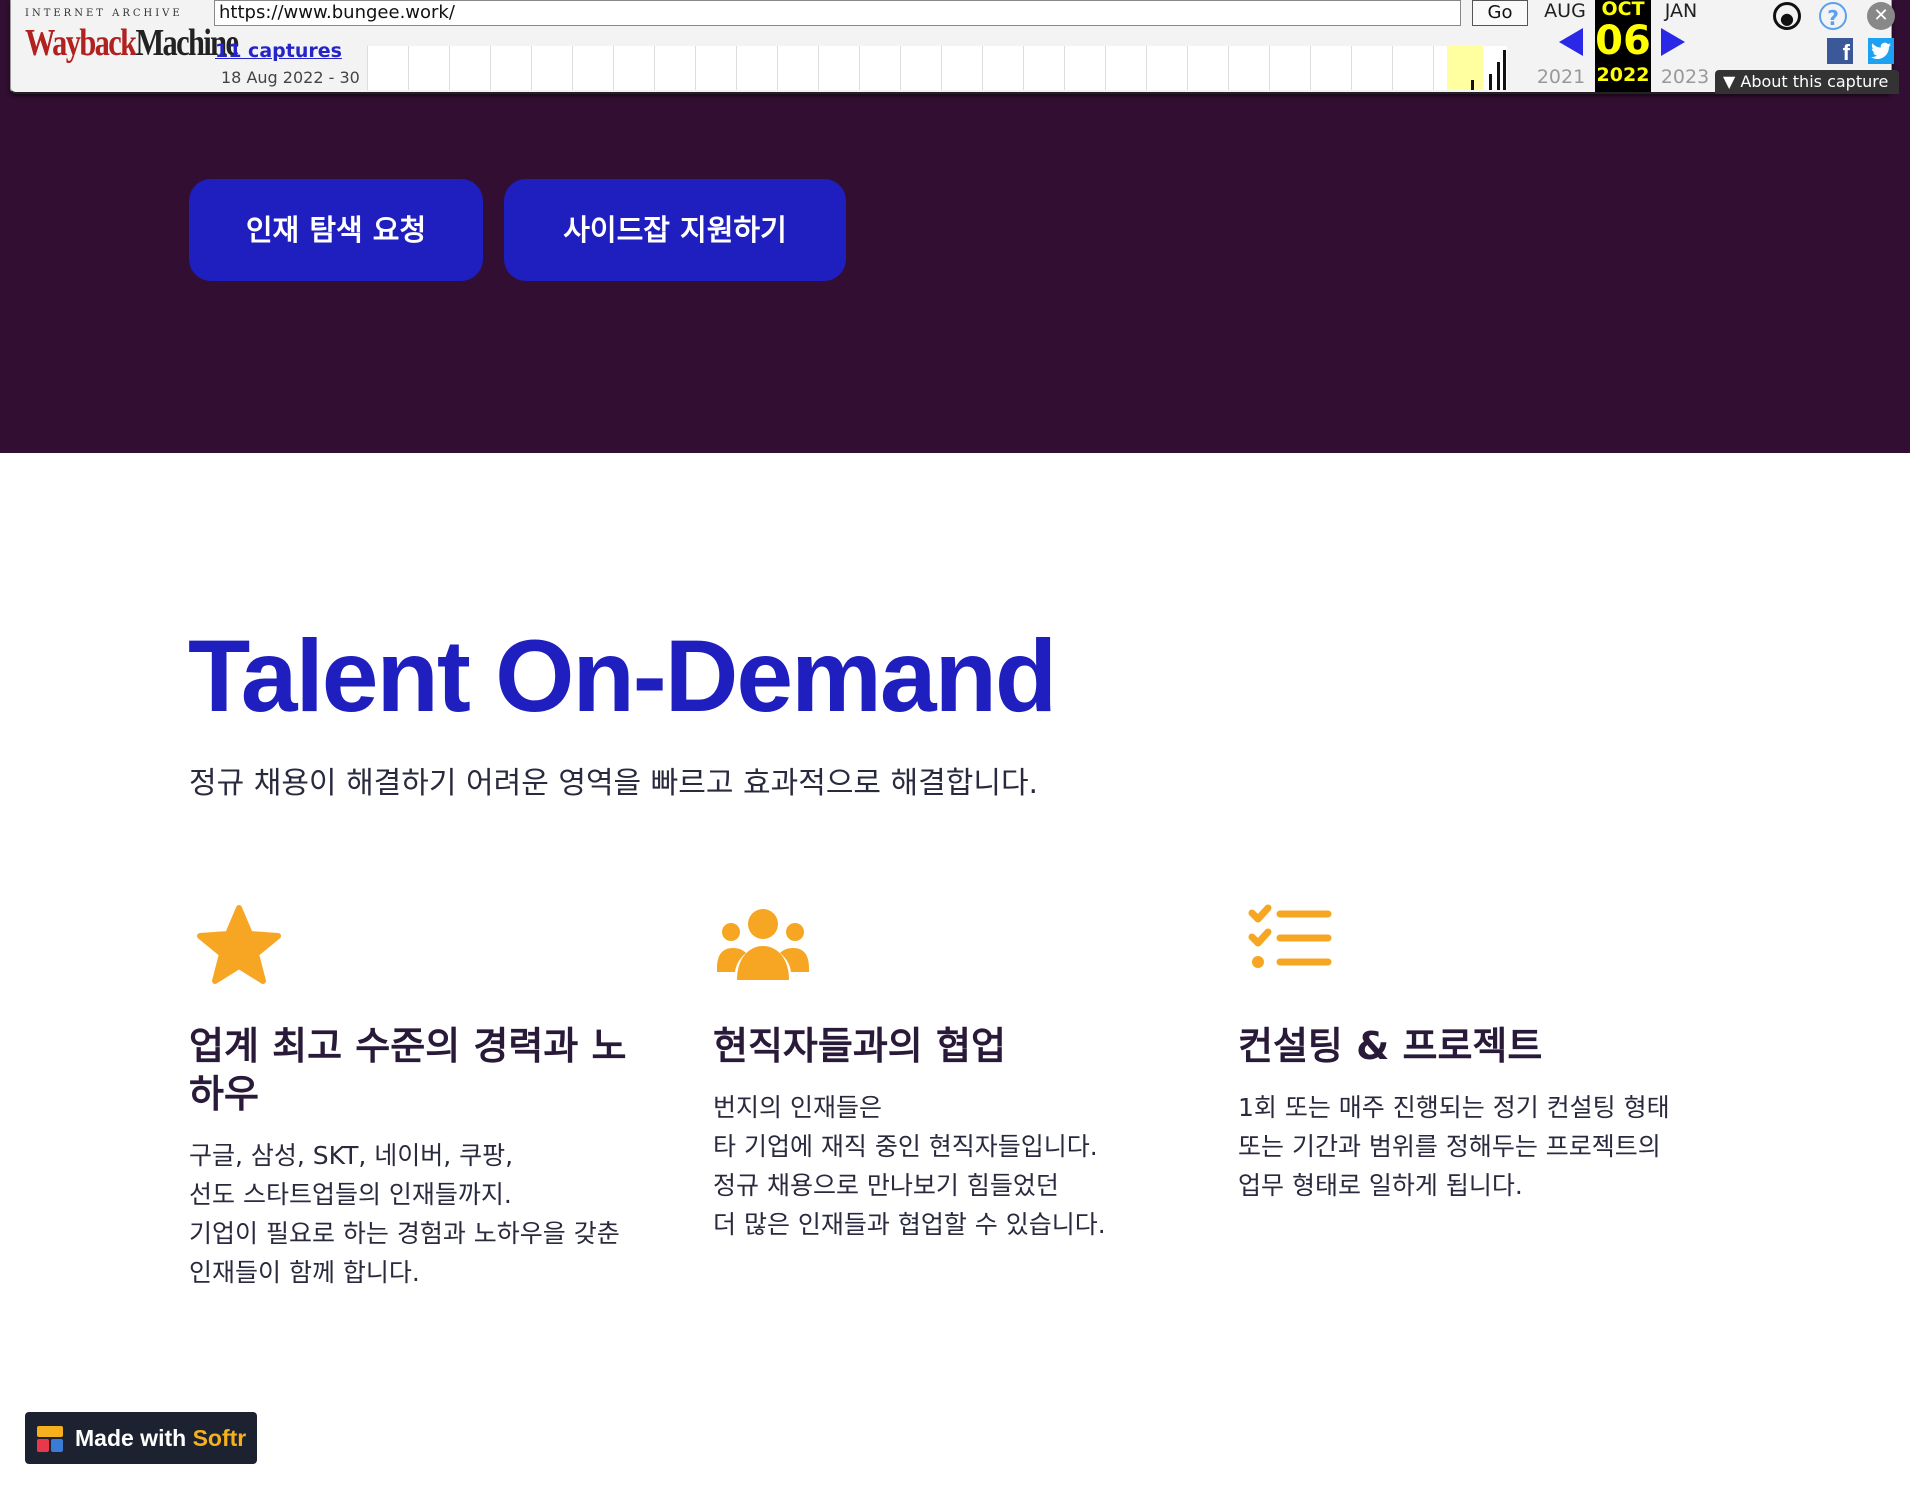  Describe the element at coordinates (1623, 75) in the screenshot. I see `current-year: 2022` at that location.